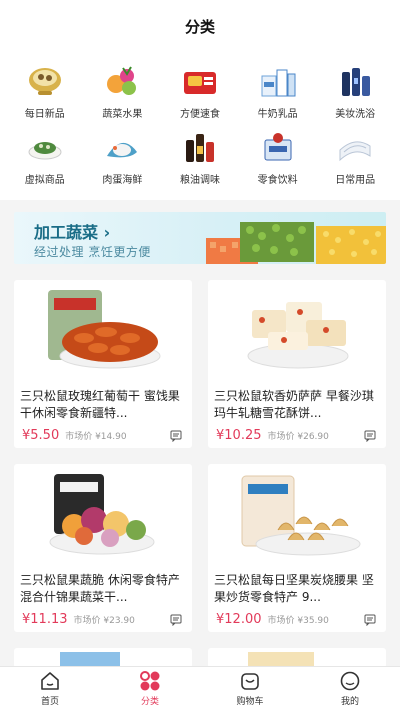 This screenshot has width=400, height=710. I want to click on fruit-icon, so click(122, 80).